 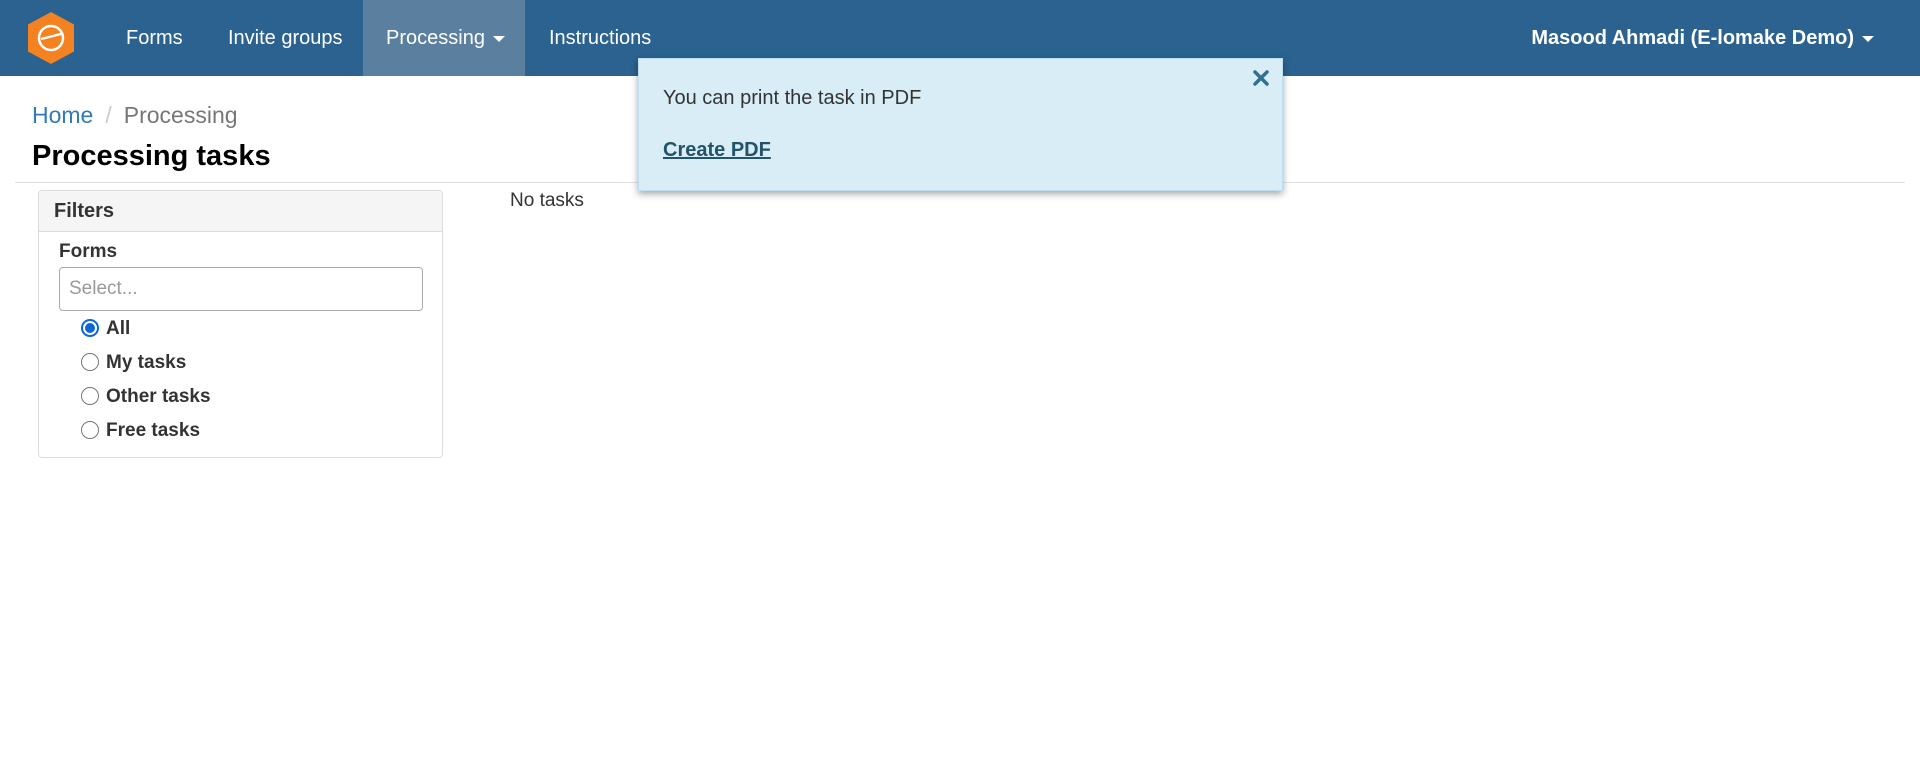 I want to click on filter-option-other-tasks: Other tasks, so click(x=146, y=397).